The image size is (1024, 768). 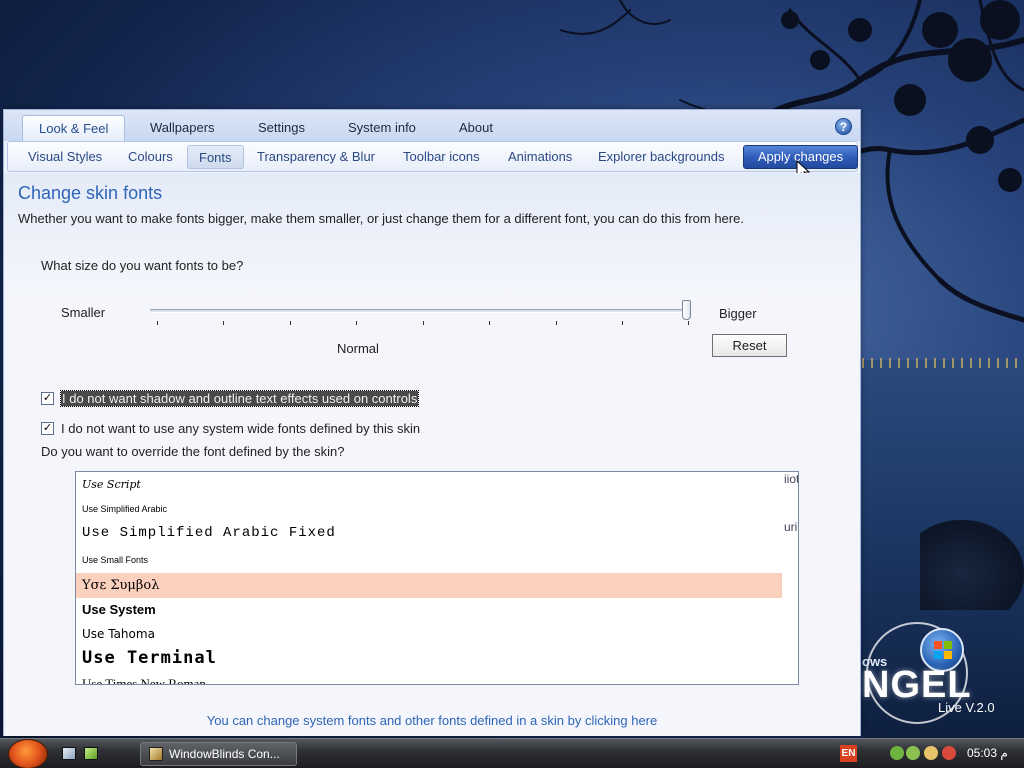 I want to click on language-indicator: EN, so click(x=848, y=753).